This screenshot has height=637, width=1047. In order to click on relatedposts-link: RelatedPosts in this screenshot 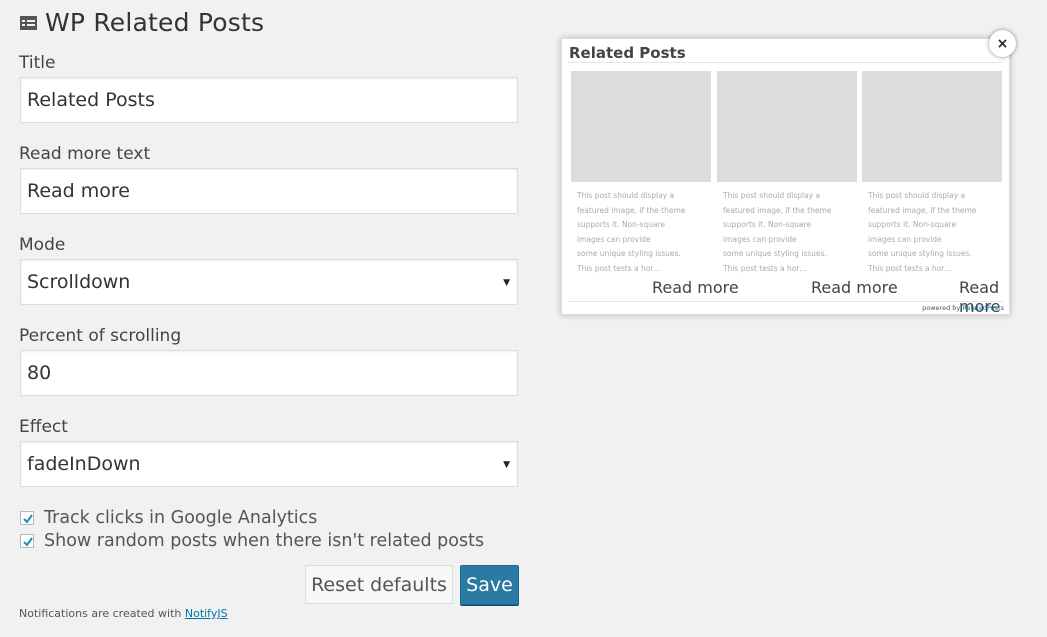, I will do `click(983, 308)`.